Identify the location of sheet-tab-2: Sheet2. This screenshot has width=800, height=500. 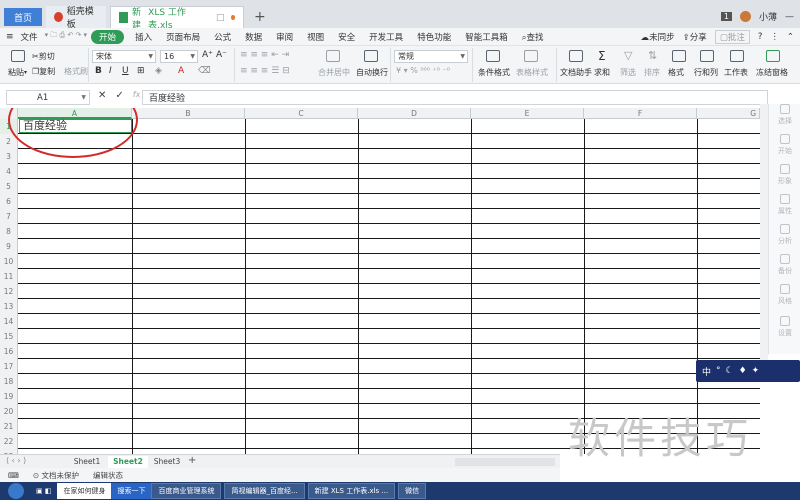
(128, 462).